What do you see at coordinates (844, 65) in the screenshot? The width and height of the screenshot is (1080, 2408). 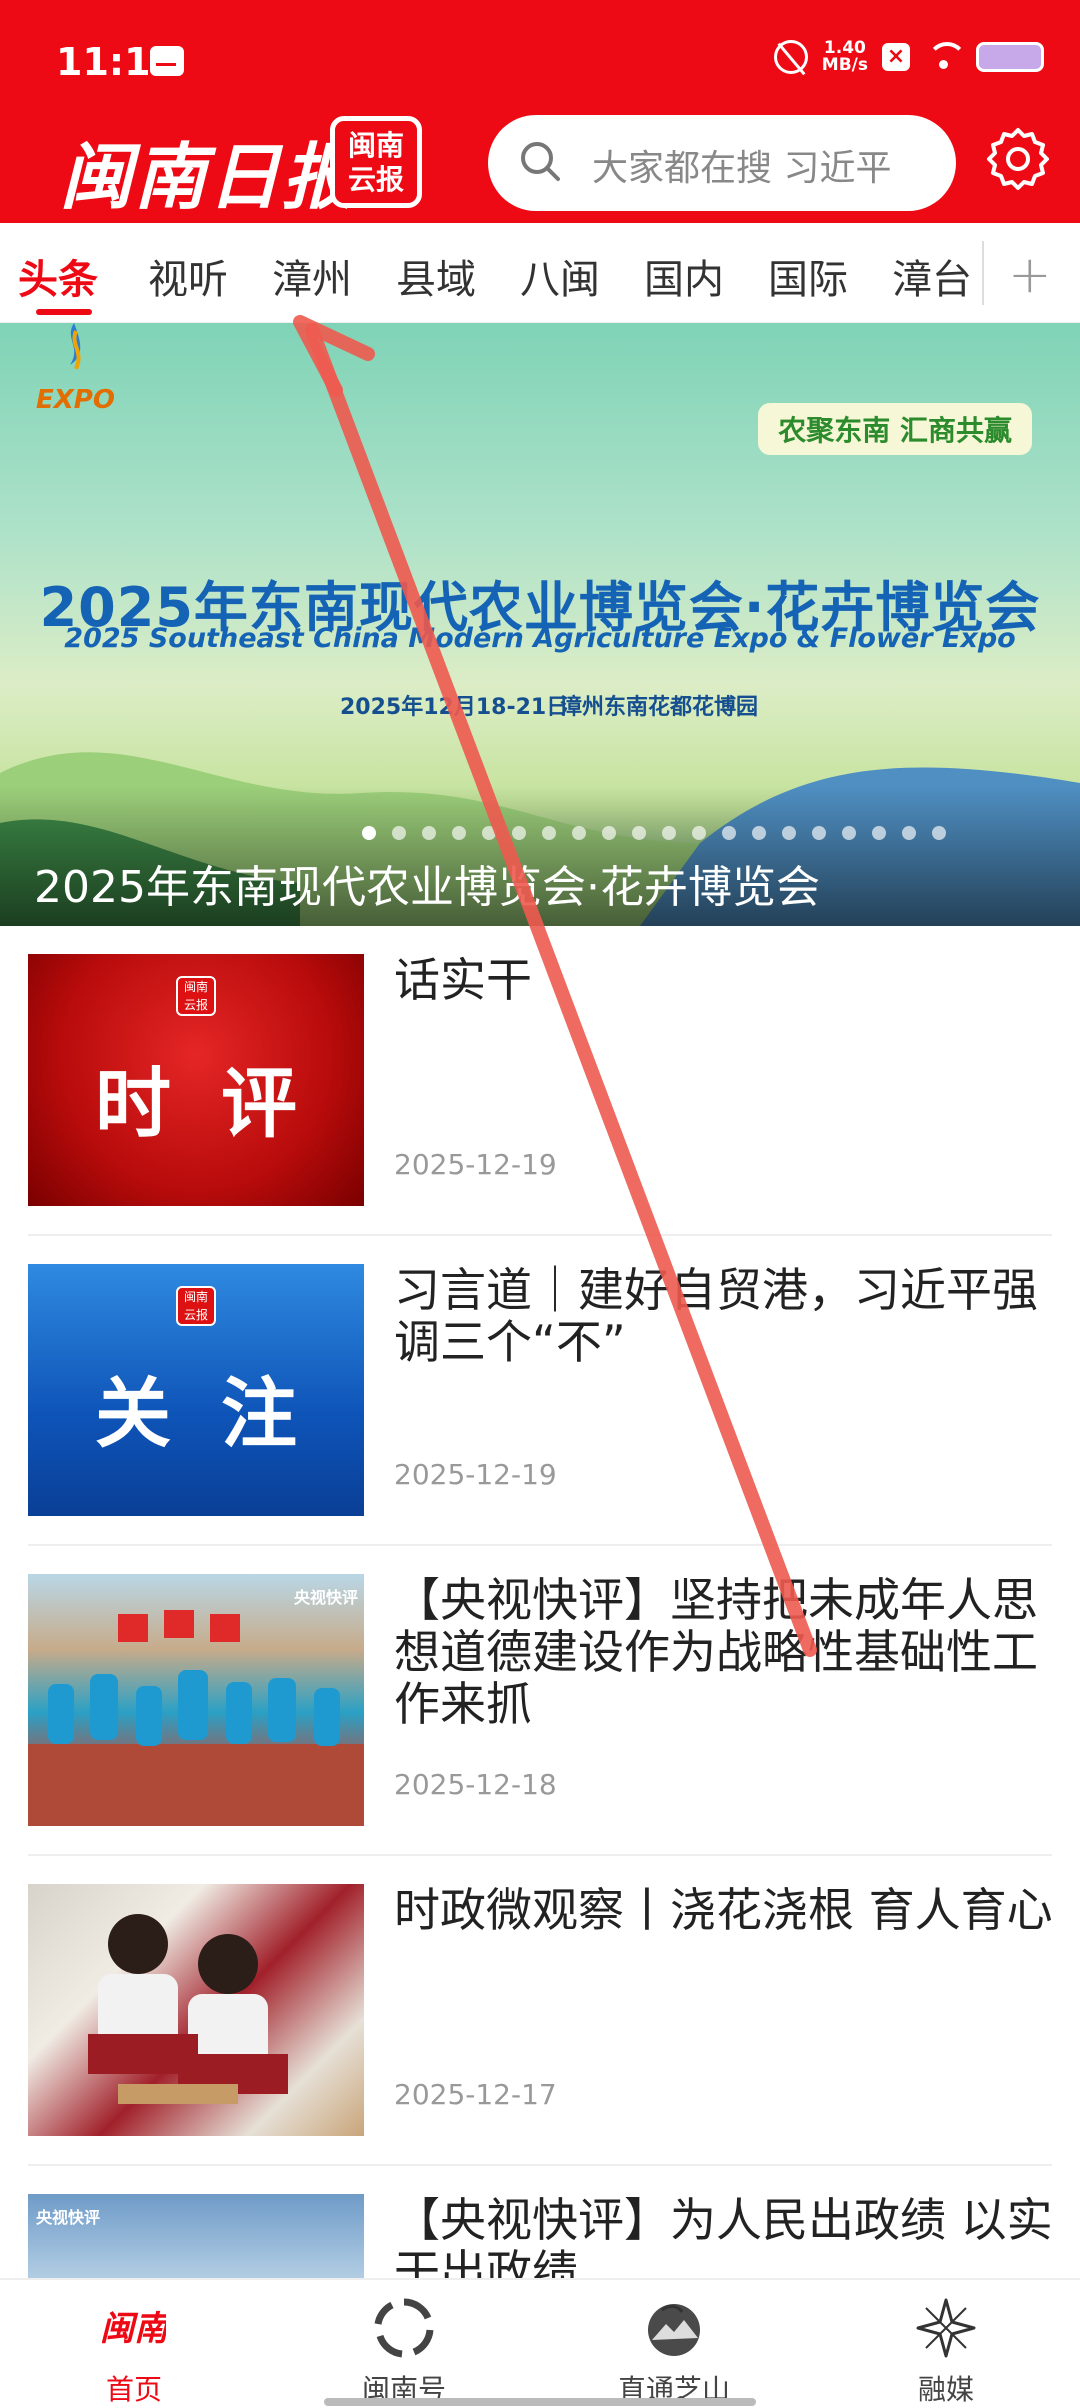 I see `net-speed-unit: MB/s` at bounding box center [844, 65].